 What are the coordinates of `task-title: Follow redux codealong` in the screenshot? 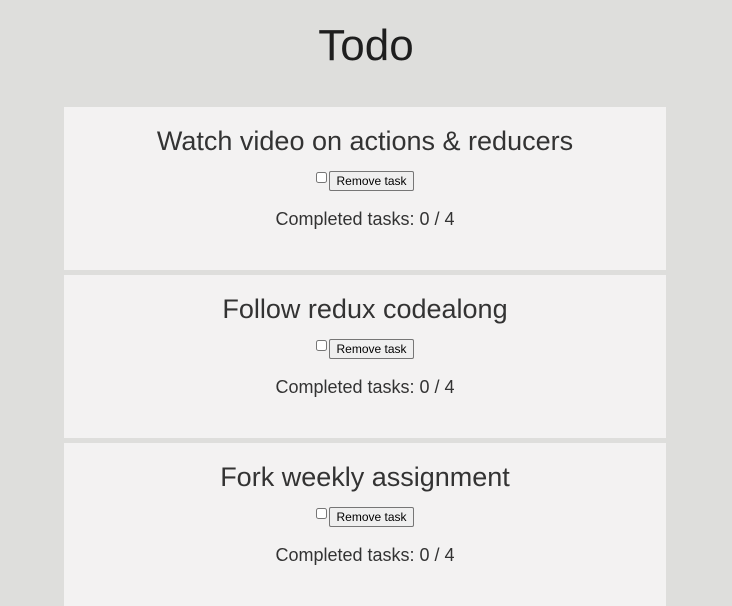 It's located at (365, 309).